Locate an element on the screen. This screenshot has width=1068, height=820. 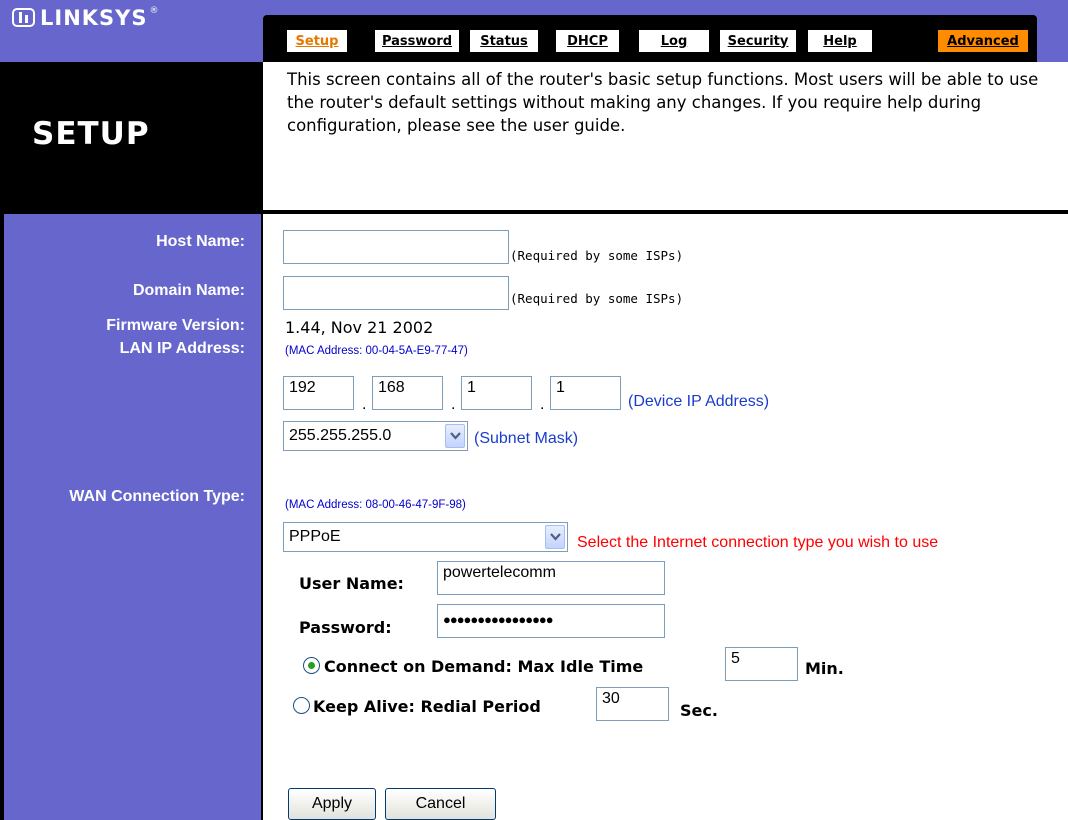
lan-mac-address: (MAC Address: 00-04-5A-E9-77-47) is located at coordinates (376, 351).